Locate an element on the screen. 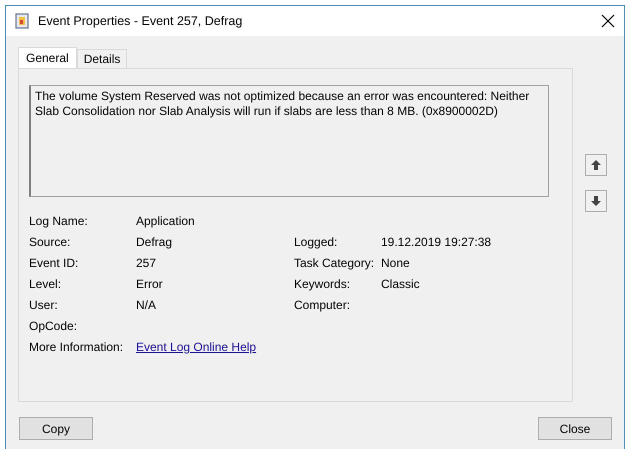 Image resolution: width=631 pixels, height=449 pixels. help-link: Event Log Online Help is located at coordinates (349, 347).